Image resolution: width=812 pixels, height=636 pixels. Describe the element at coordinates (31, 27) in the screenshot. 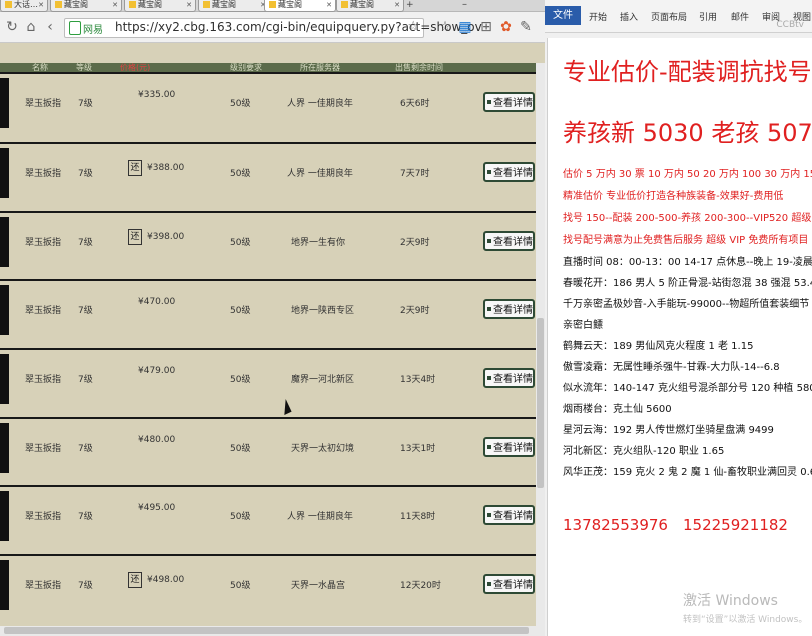

I see `home-icon: ⌂` at that location.